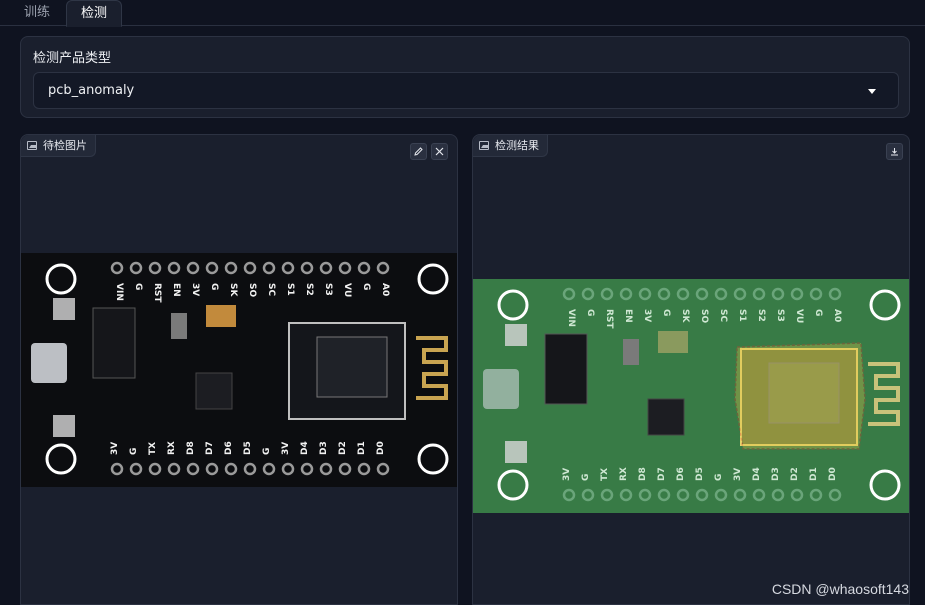 This screenshot has width=925, height=605. I want to click on tab-bar: 训练 检测, so click(462, 13).